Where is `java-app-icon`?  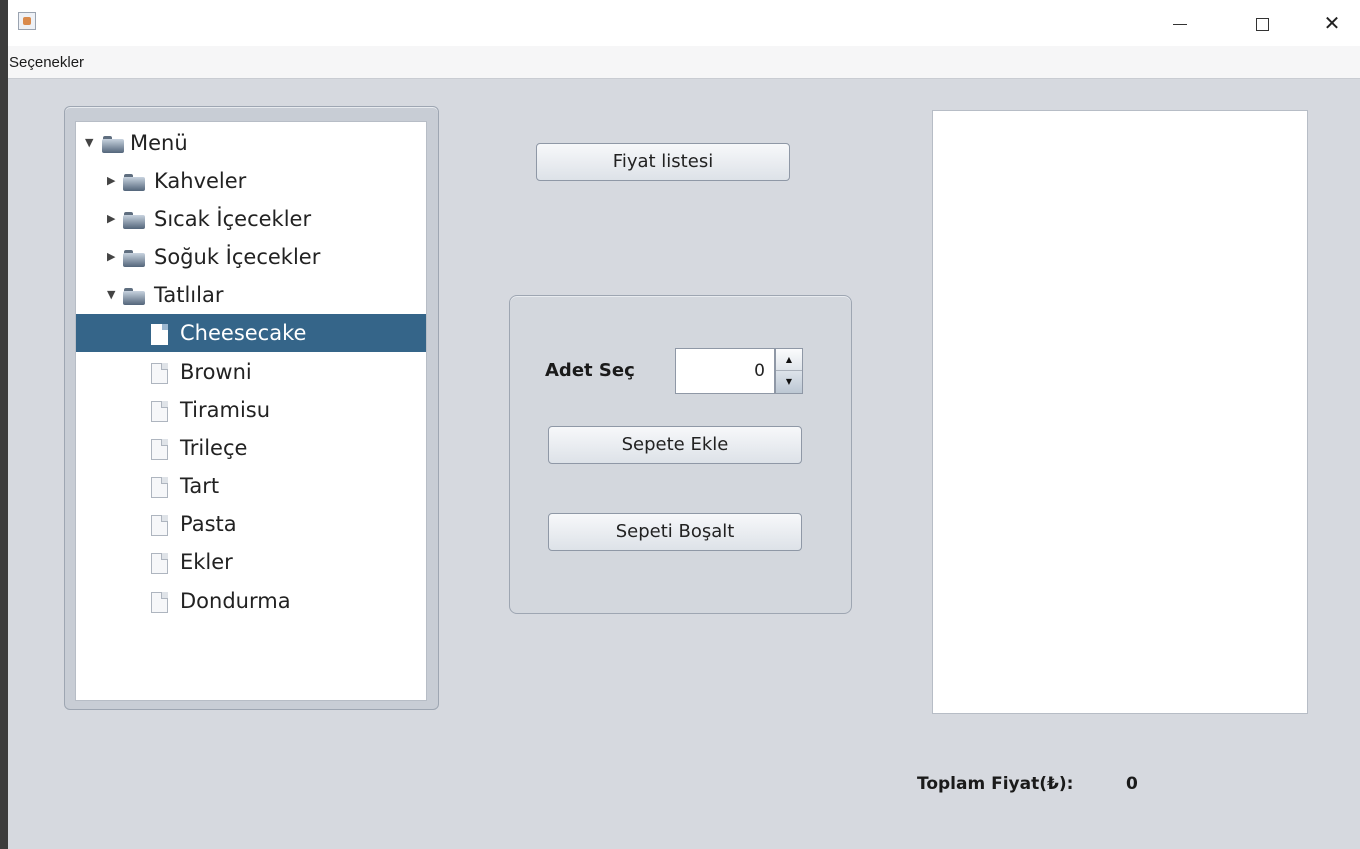 java-app-icon is located at coordinates (27, 21).